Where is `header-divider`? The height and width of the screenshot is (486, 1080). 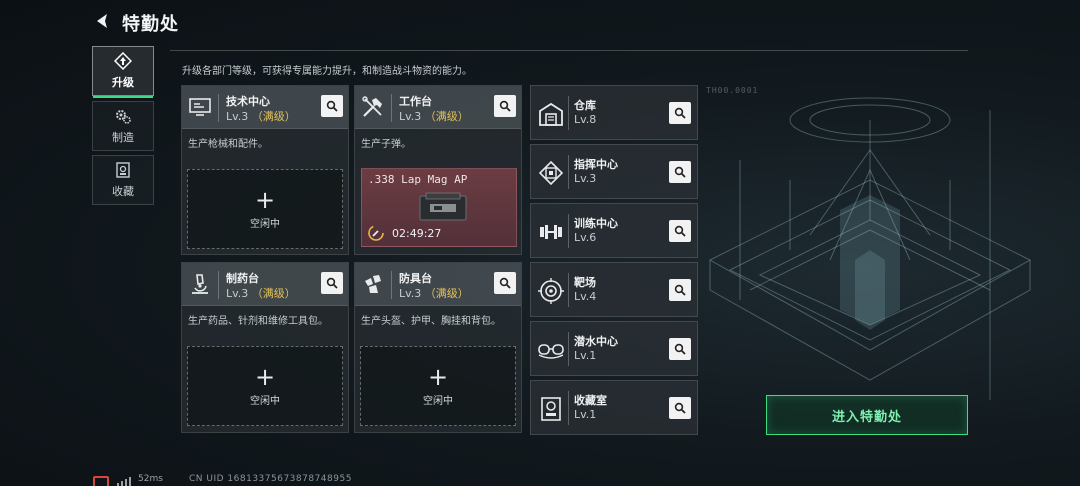
header-divider is located at coordinates (569, 50).